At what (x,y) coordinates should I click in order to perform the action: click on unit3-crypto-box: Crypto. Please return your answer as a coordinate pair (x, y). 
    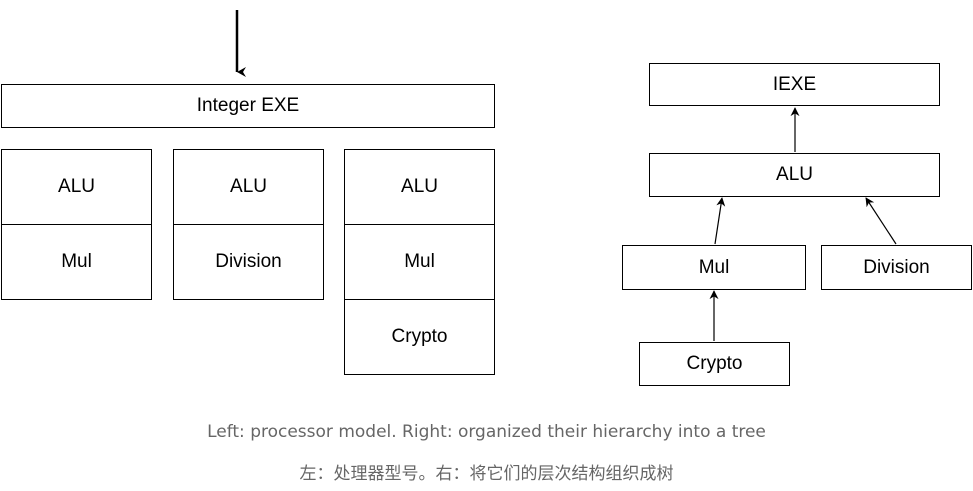
    Looking at the image, I should click on (419, 337).